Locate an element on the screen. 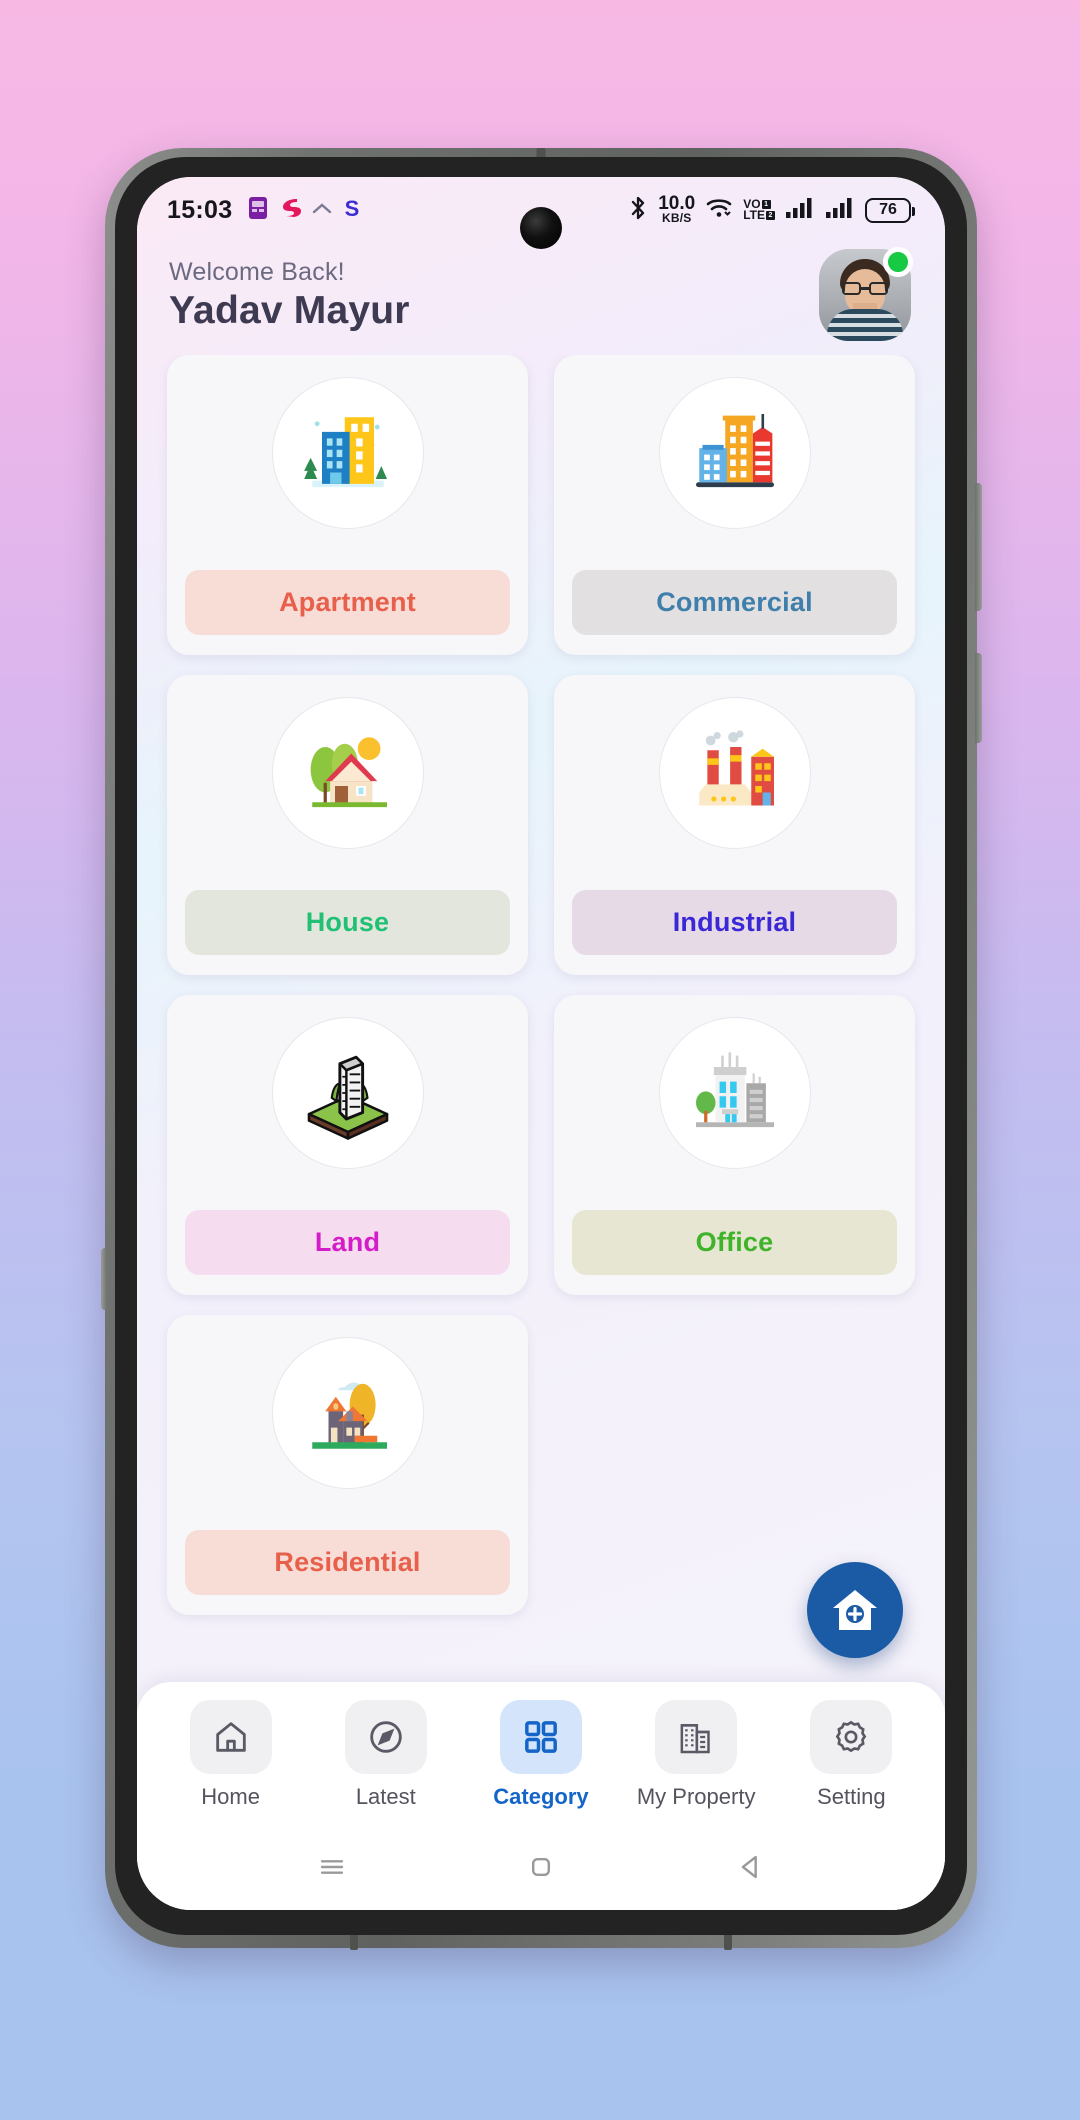 The width and height of the screenshot is (1080, 2120). apartment-buildings-icon is located at coordinates (347, 453).